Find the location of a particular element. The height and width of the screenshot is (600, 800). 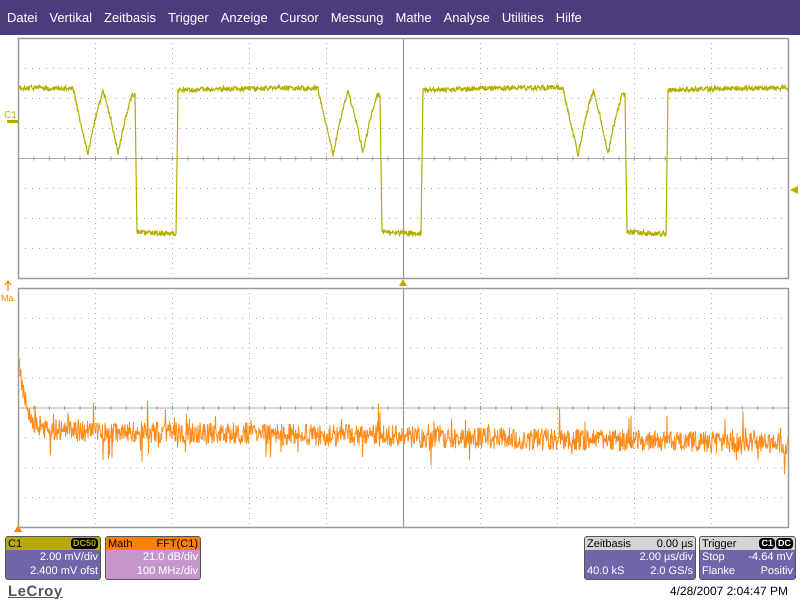

slope-label: Flanke is located at coordinates (719, 571).